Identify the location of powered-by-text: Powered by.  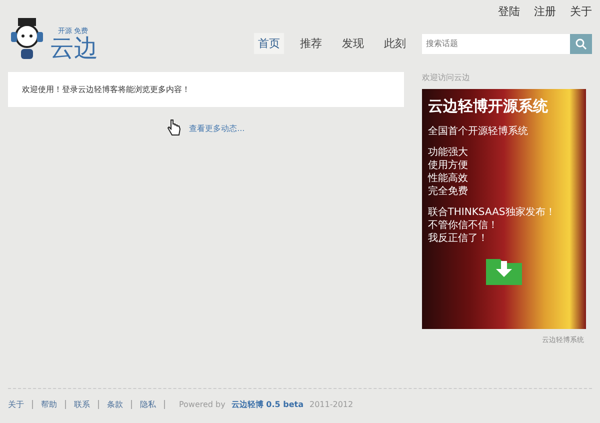
(202, 404).